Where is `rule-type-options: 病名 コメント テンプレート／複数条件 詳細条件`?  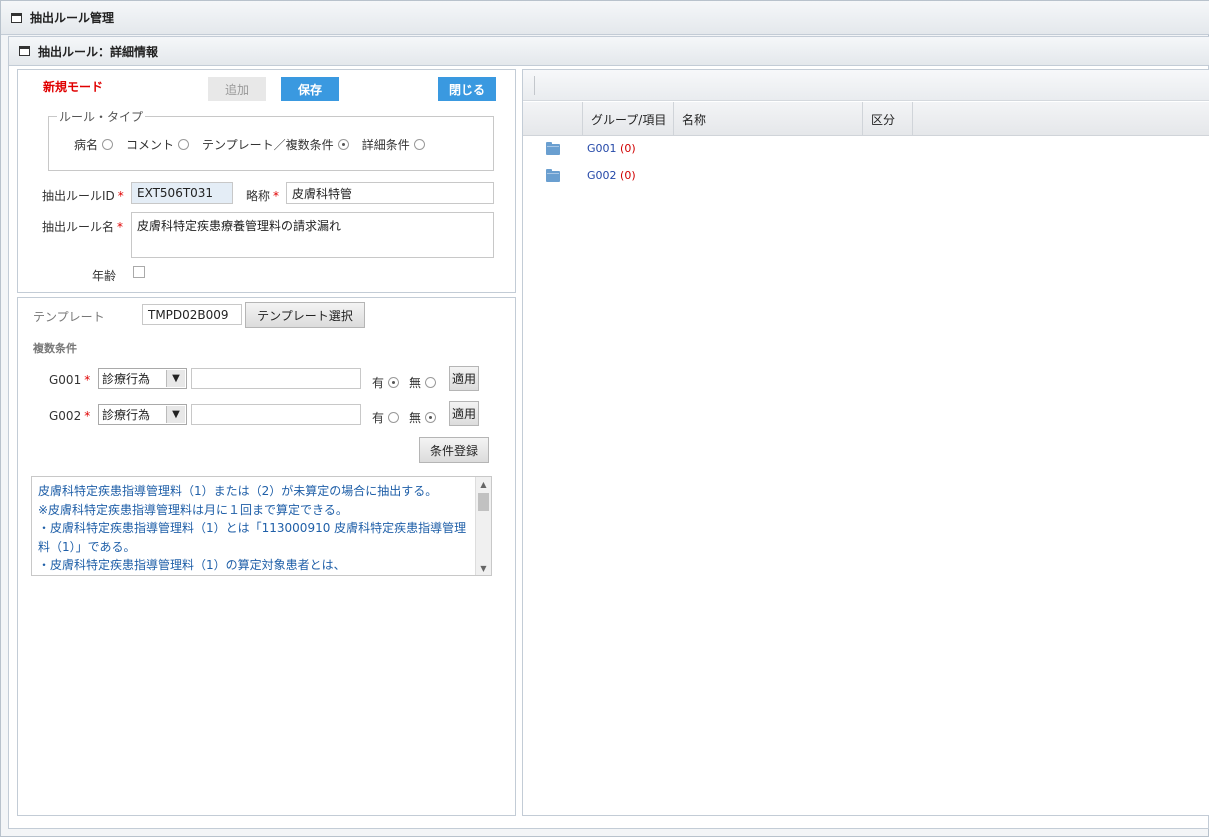
rule-type-options: 病名 コメント テンプレート／複数条件 詳細条件 is located at coordinates (256, 144).